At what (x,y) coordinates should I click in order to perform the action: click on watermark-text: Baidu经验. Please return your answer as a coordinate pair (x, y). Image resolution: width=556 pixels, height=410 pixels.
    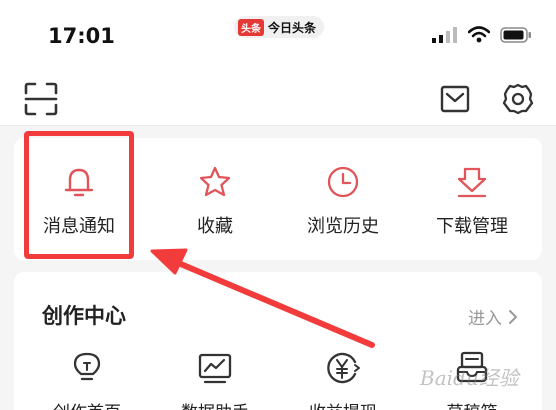
    Looking at the image, I should click on (469, 378).